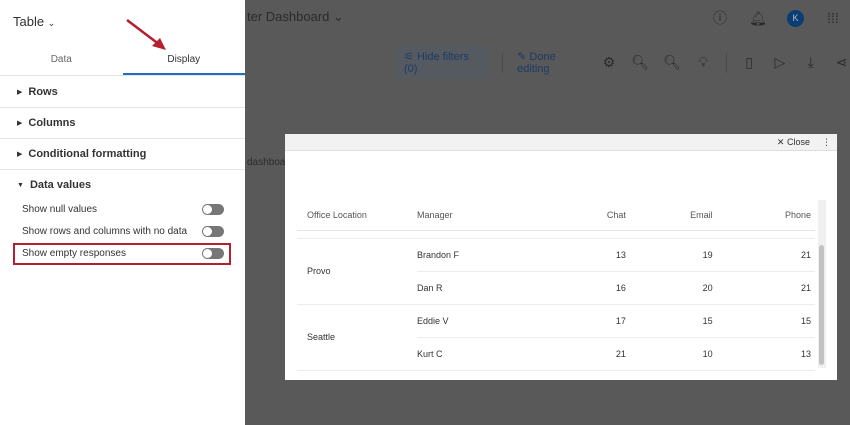  Describe the element at coordinates (765, 354) in the screenshot. I see `phone-cell: 13` at that location.